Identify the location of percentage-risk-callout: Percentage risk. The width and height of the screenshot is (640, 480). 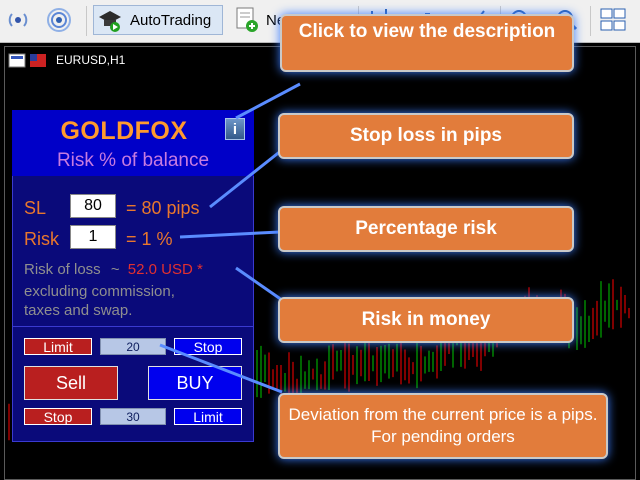
(426, 229).